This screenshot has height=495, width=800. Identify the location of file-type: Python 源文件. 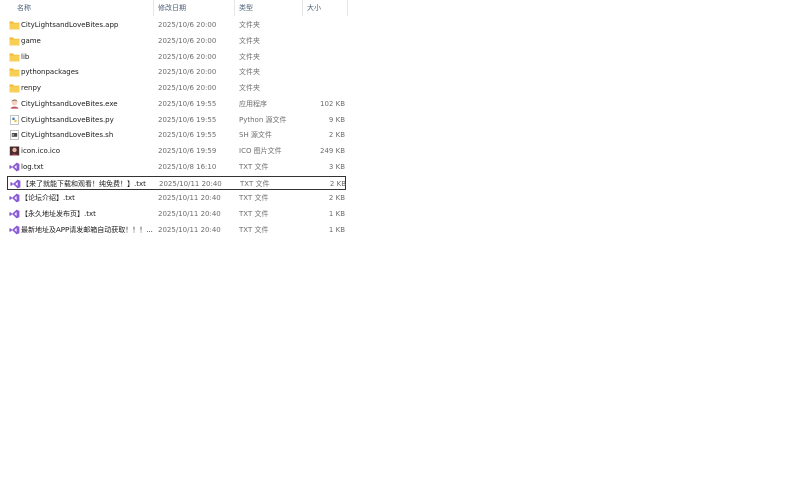
(263, 119).